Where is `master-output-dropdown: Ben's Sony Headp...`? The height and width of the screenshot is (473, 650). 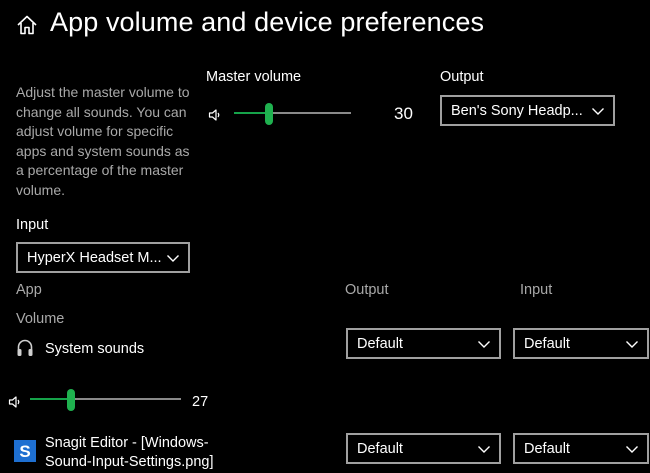
master-output-dropdown: Ben's Sony Headp... is located at coordinates (527, 110).